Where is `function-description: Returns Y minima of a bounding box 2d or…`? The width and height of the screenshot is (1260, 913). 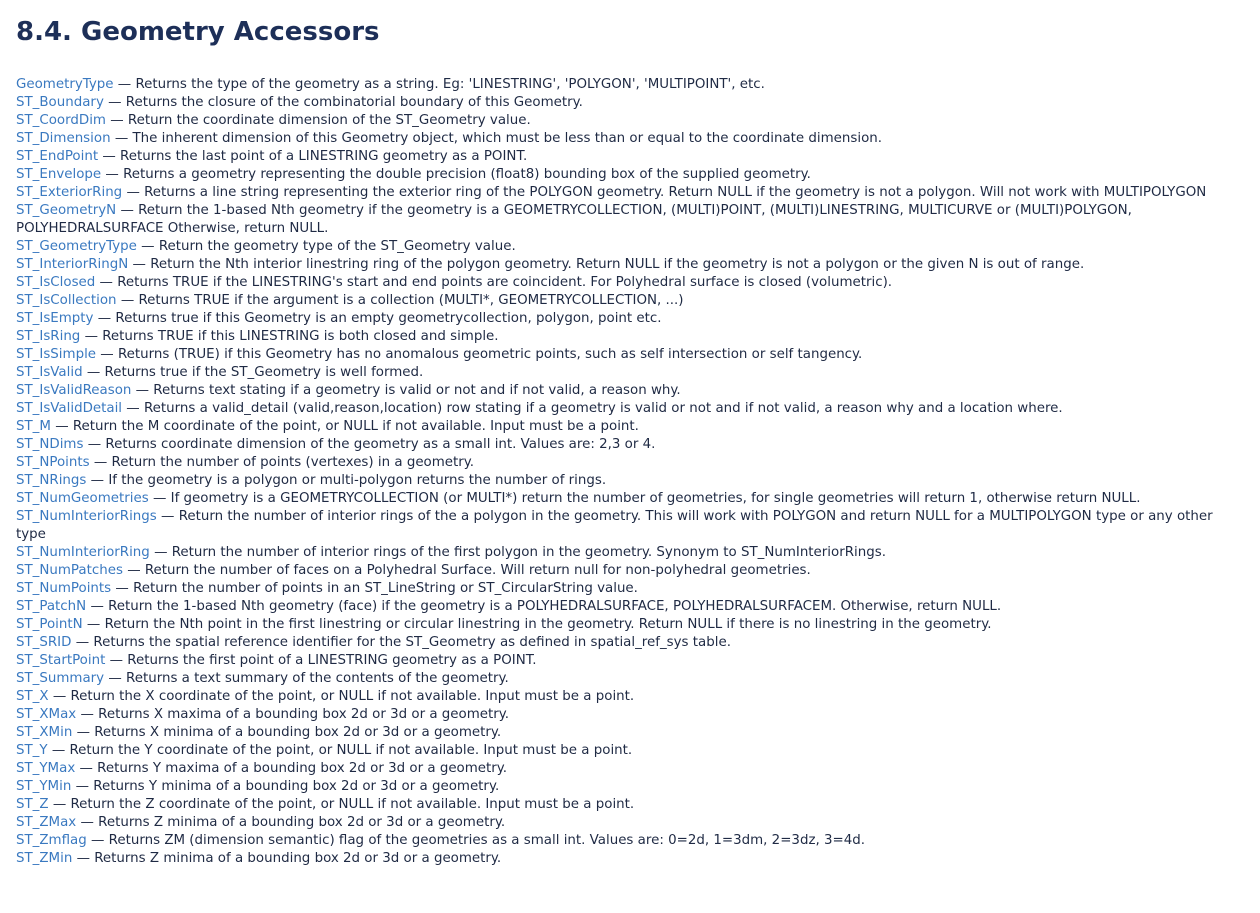
function-description: Returns Y minima of a bounding box 2d or… is located at coordinates (296, 786).